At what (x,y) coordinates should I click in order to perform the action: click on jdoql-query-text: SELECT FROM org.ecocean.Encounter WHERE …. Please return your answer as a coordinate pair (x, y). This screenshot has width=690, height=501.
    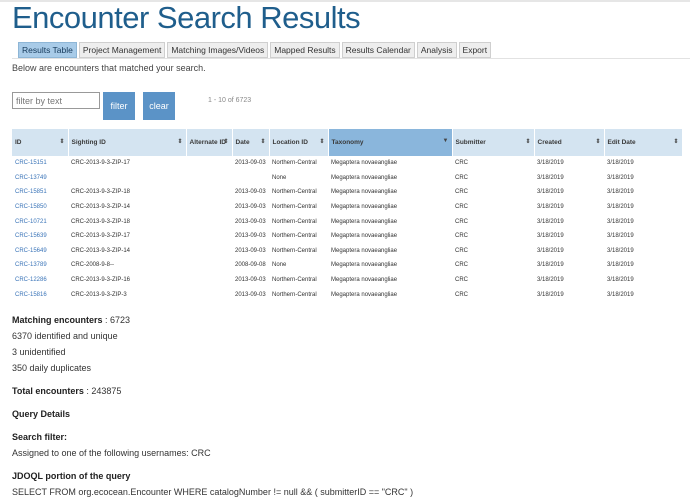
    Looking at the image, I should click on (213, 492).